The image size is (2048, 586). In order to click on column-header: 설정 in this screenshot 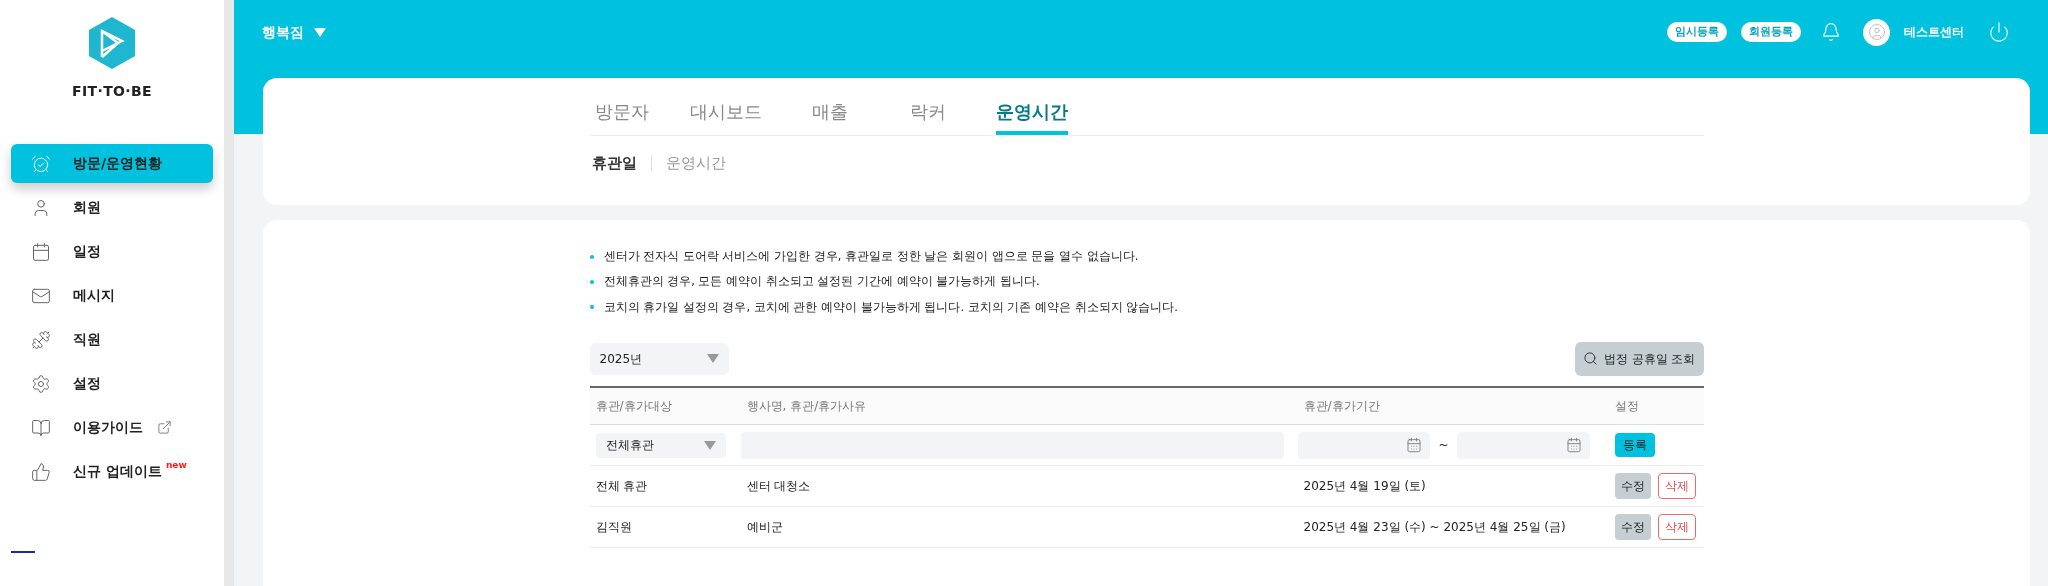, I will do `click(1656, 405)`.